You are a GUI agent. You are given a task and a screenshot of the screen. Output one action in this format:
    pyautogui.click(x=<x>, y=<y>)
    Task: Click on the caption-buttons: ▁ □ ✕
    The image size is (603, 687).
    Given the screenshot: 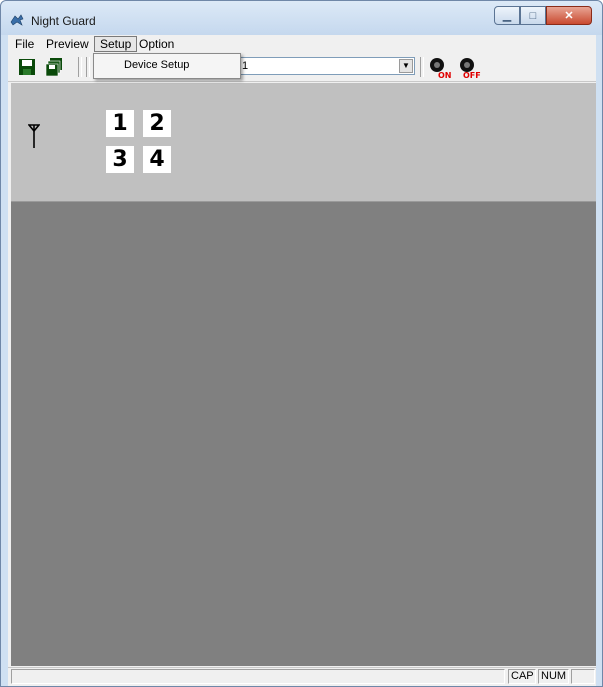 What is the action you would take?
    pyautogui.click(x=543, y=16)
    